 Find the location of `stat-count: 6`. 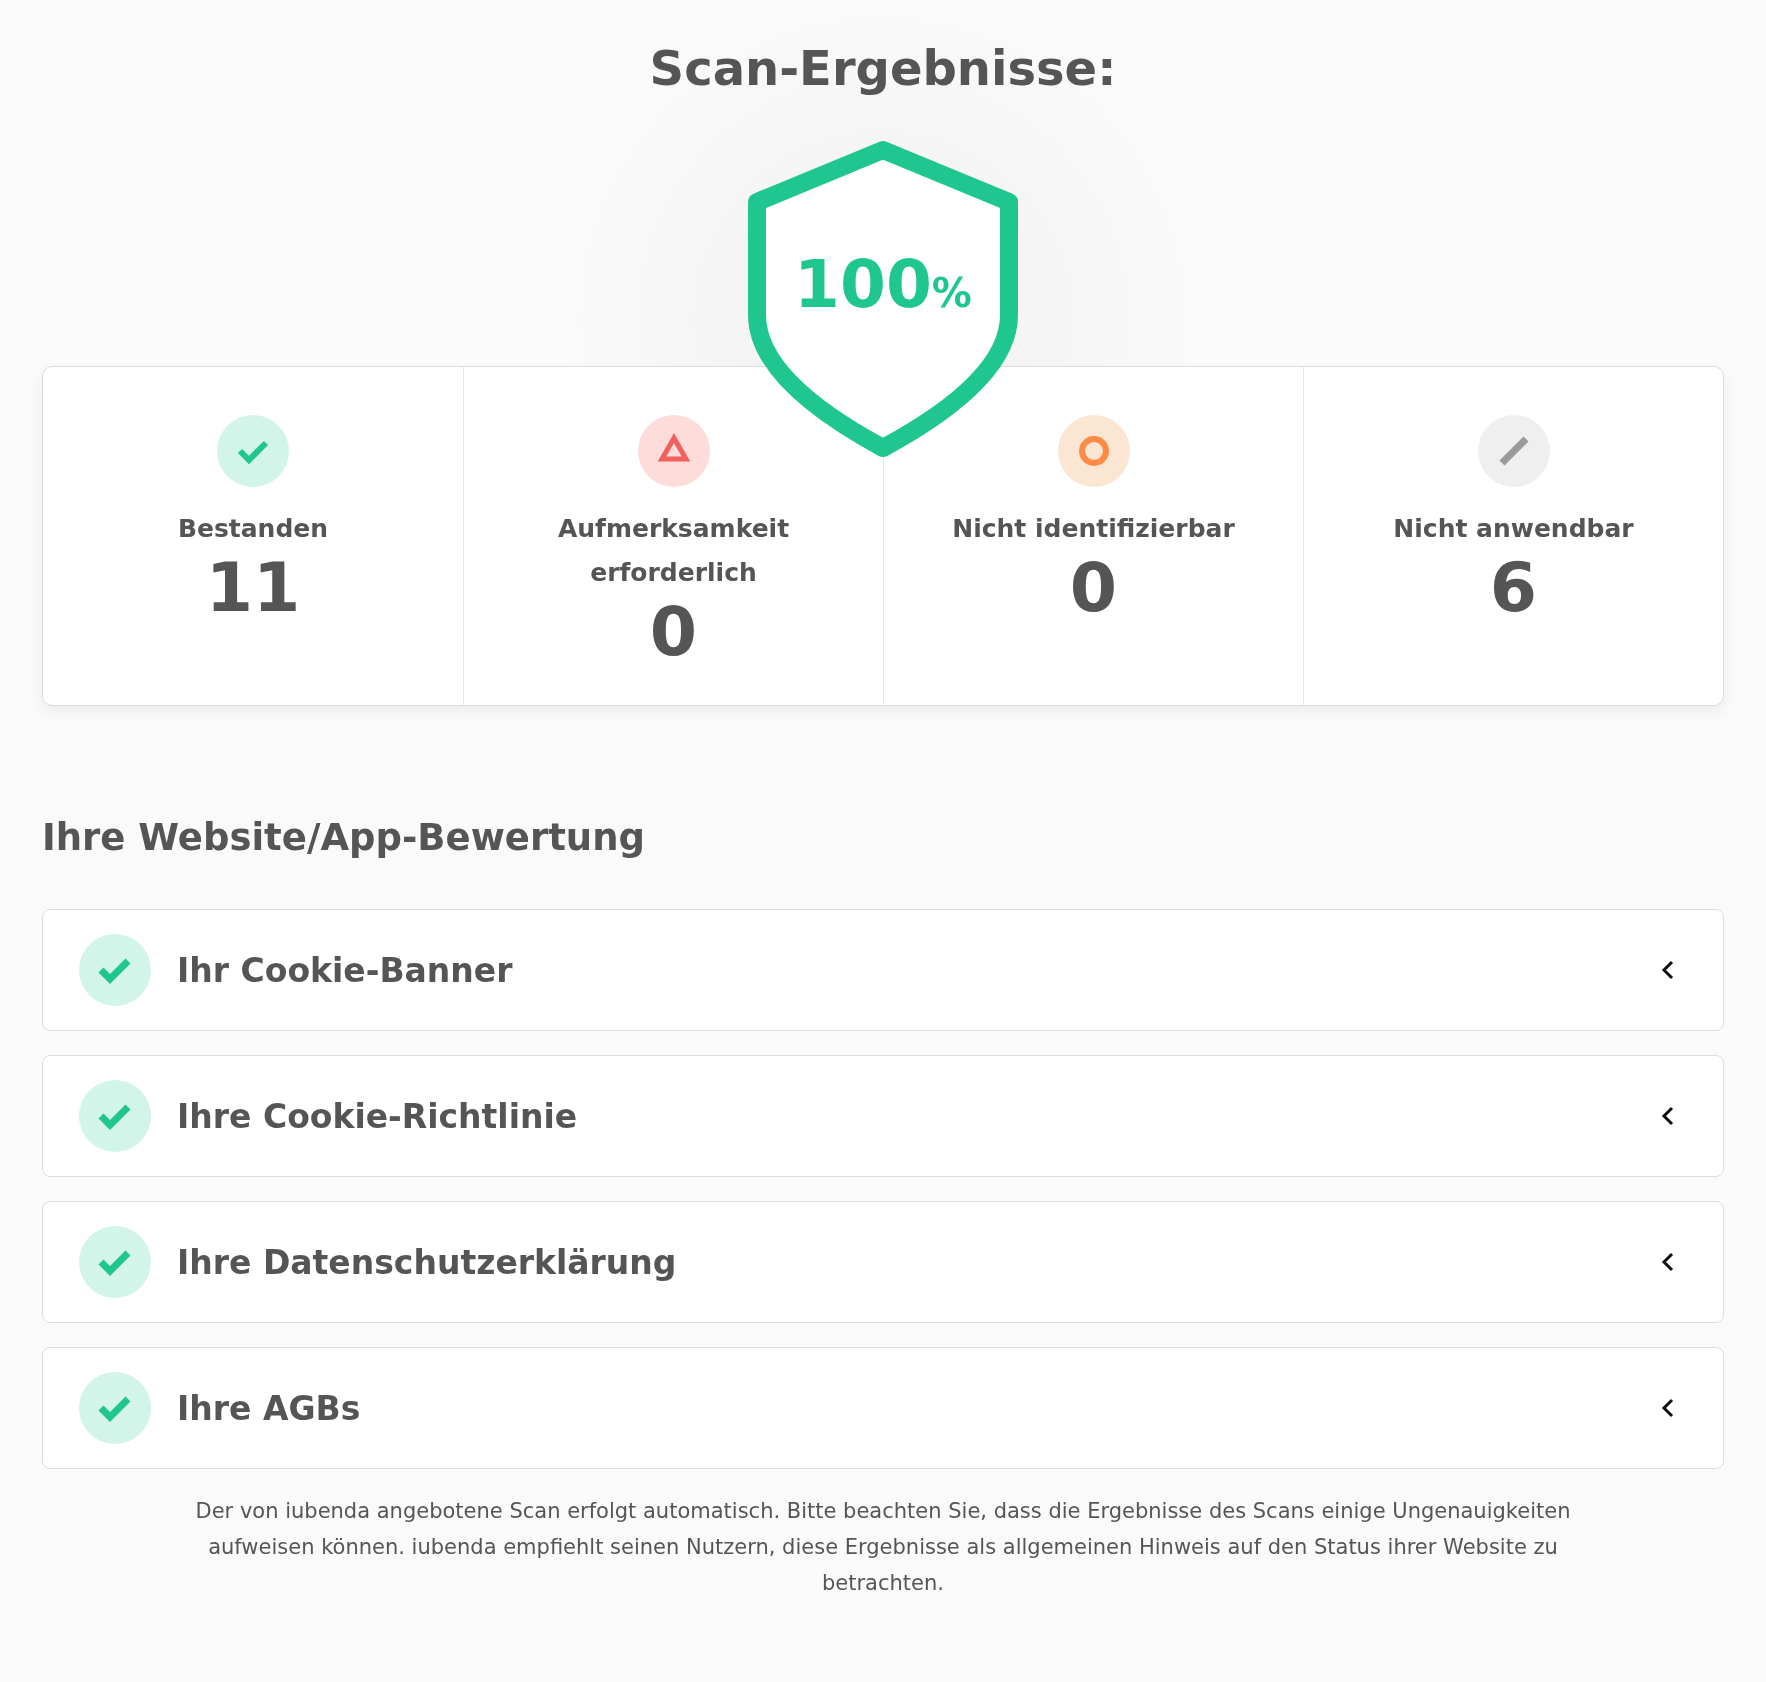

stat-count: 6 is located at coordinates (1513, 588).